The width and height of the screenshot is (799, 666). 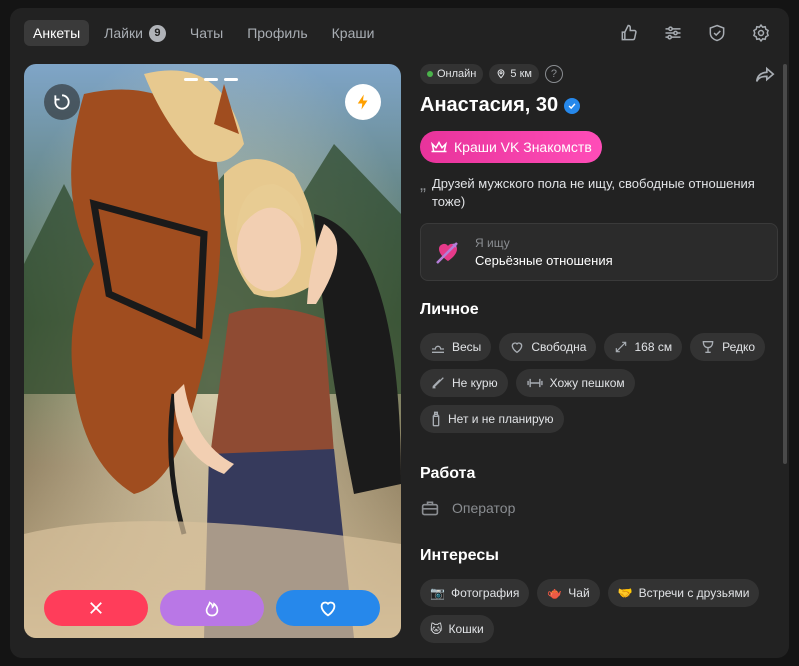 I want to click on heart-outline-icon, so click(x=517, y=348).